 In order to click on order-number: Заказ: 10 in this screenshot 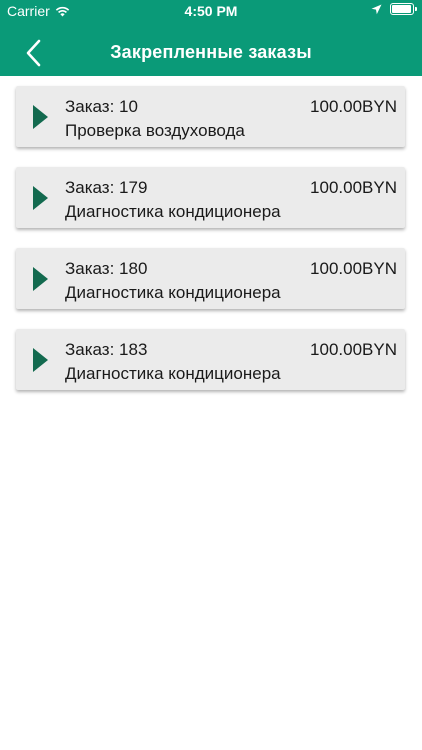, I will do `click(101, 106)`.